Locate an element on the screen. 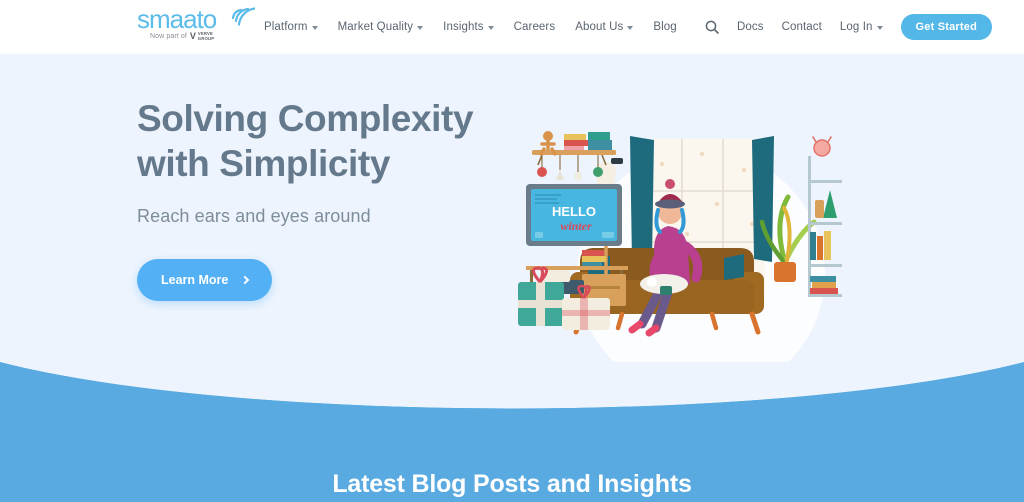 This screenshot has height=502, width=1024. get-started-button: Get Started is located at coordinates (946, 27).